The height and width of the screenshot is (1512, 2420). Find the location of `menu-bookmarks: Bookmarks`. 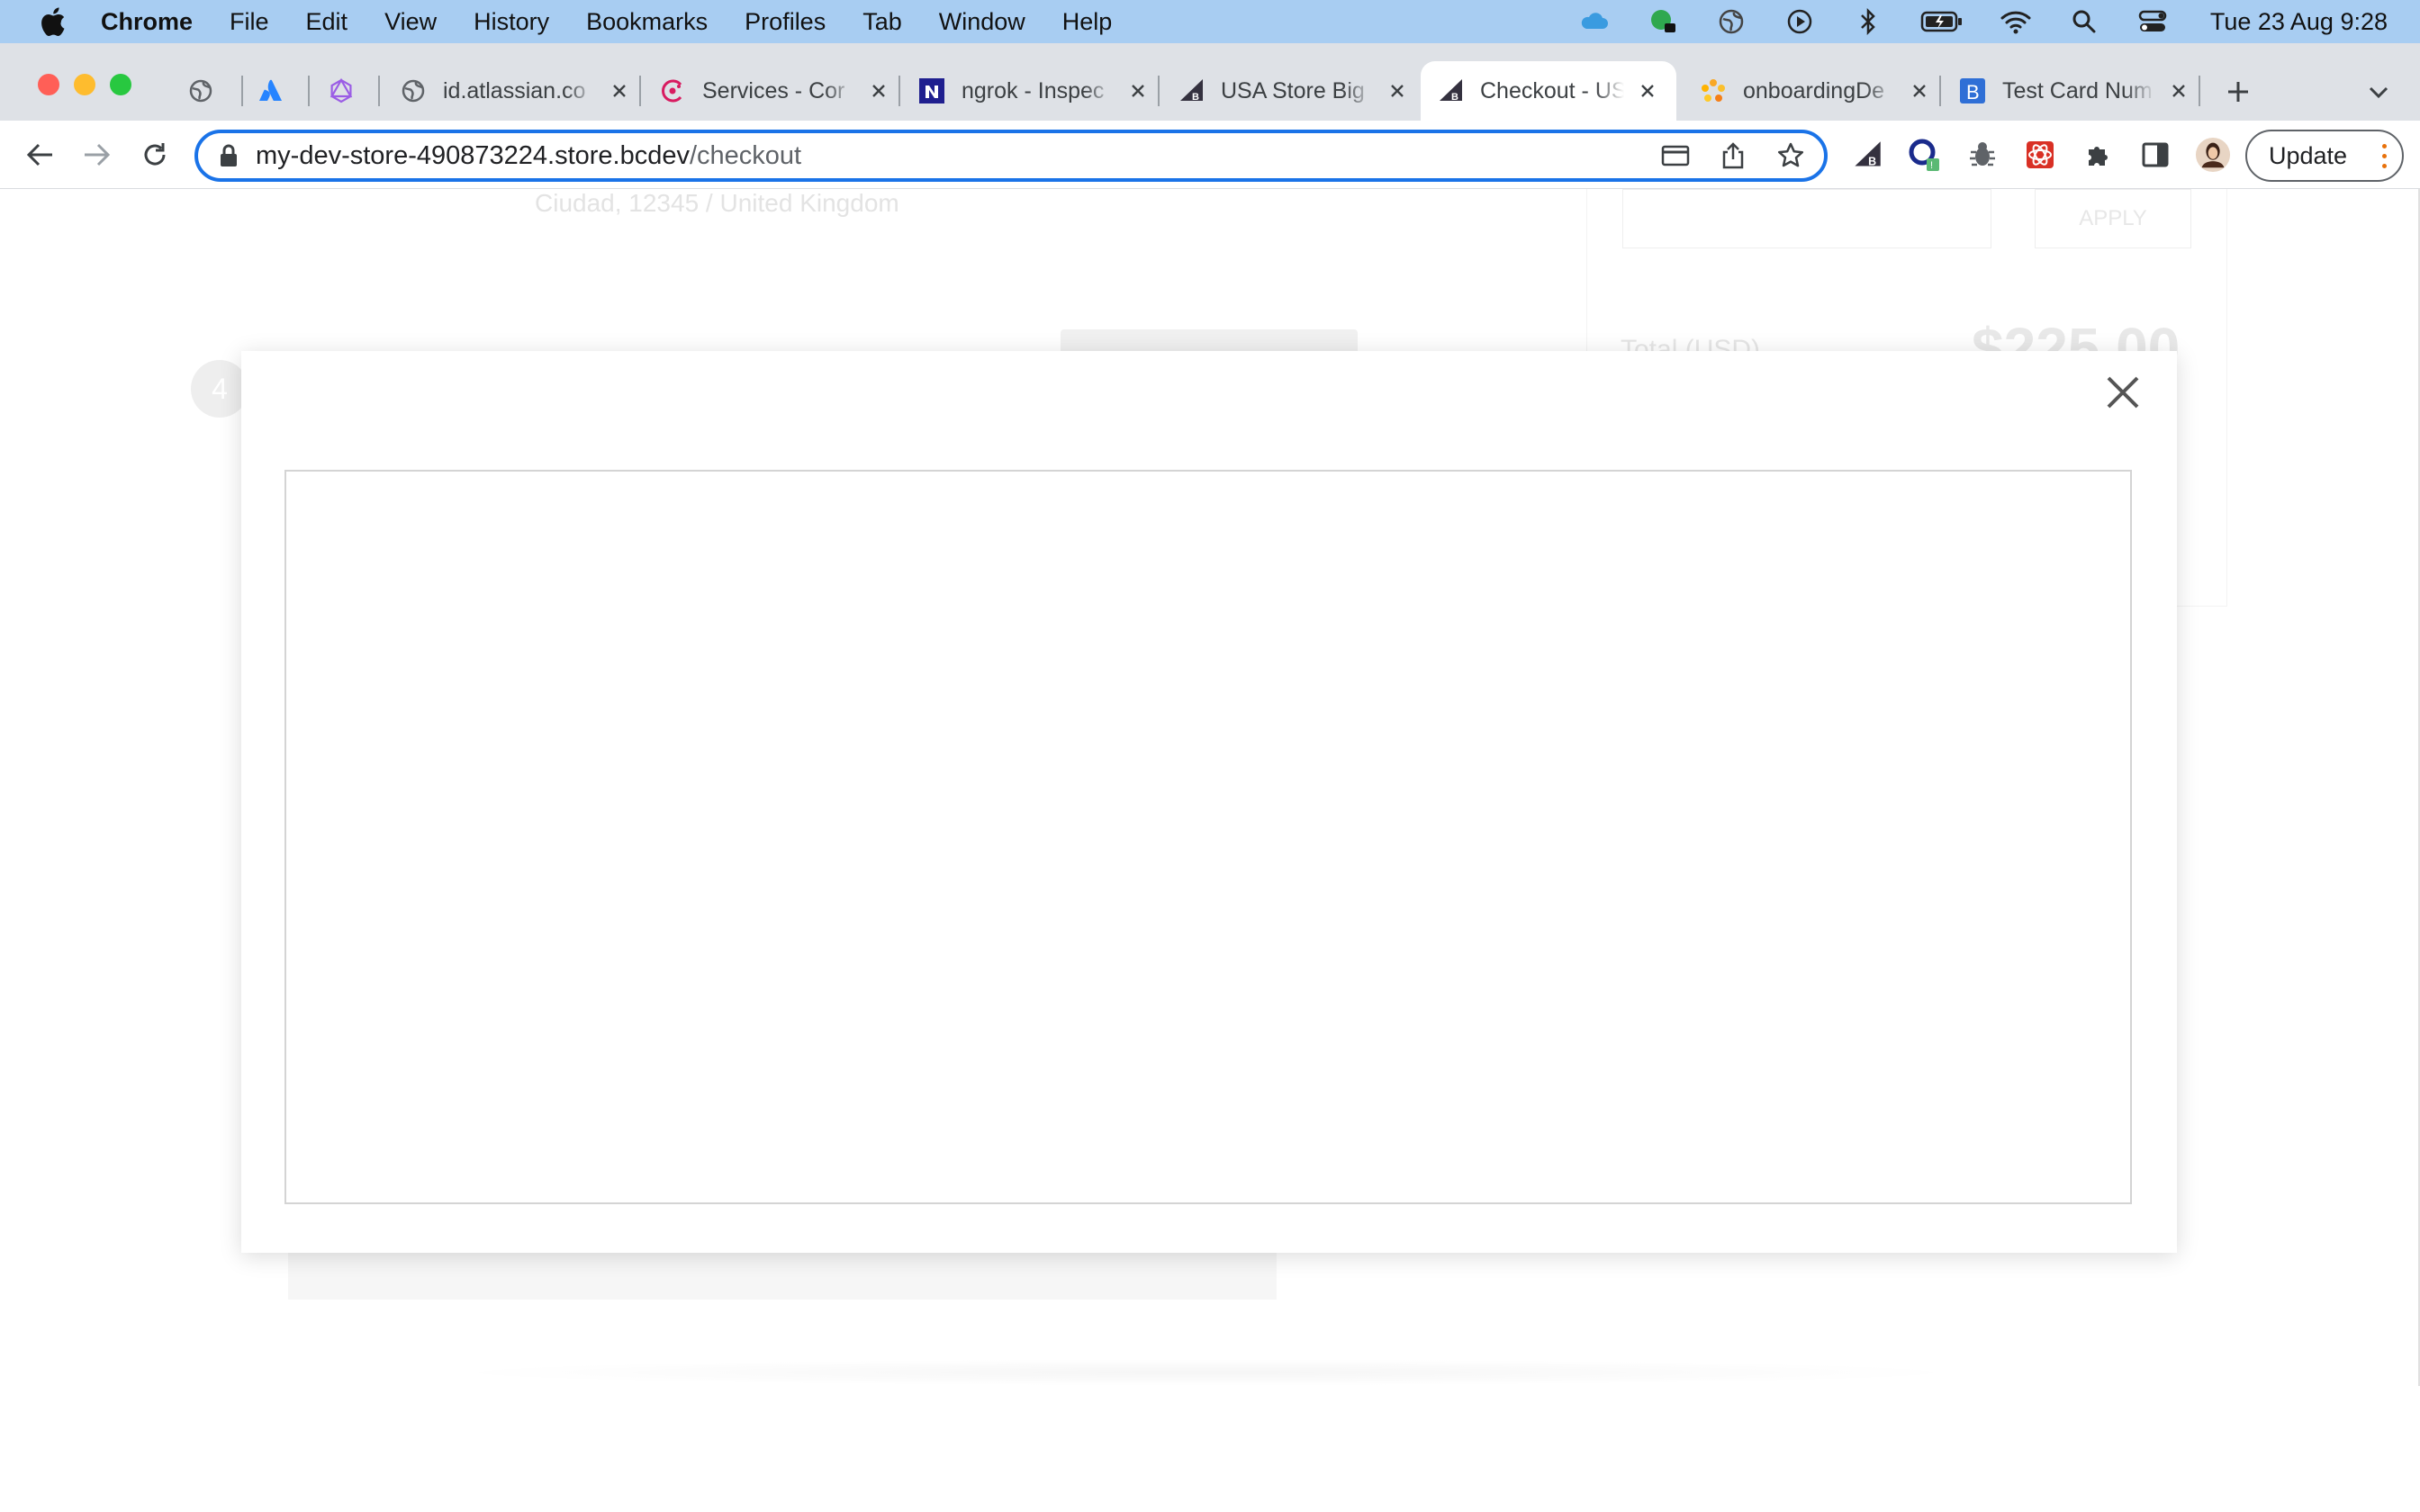

menu-bookmarks: Bookmarks is located at coordinates (647, 22).